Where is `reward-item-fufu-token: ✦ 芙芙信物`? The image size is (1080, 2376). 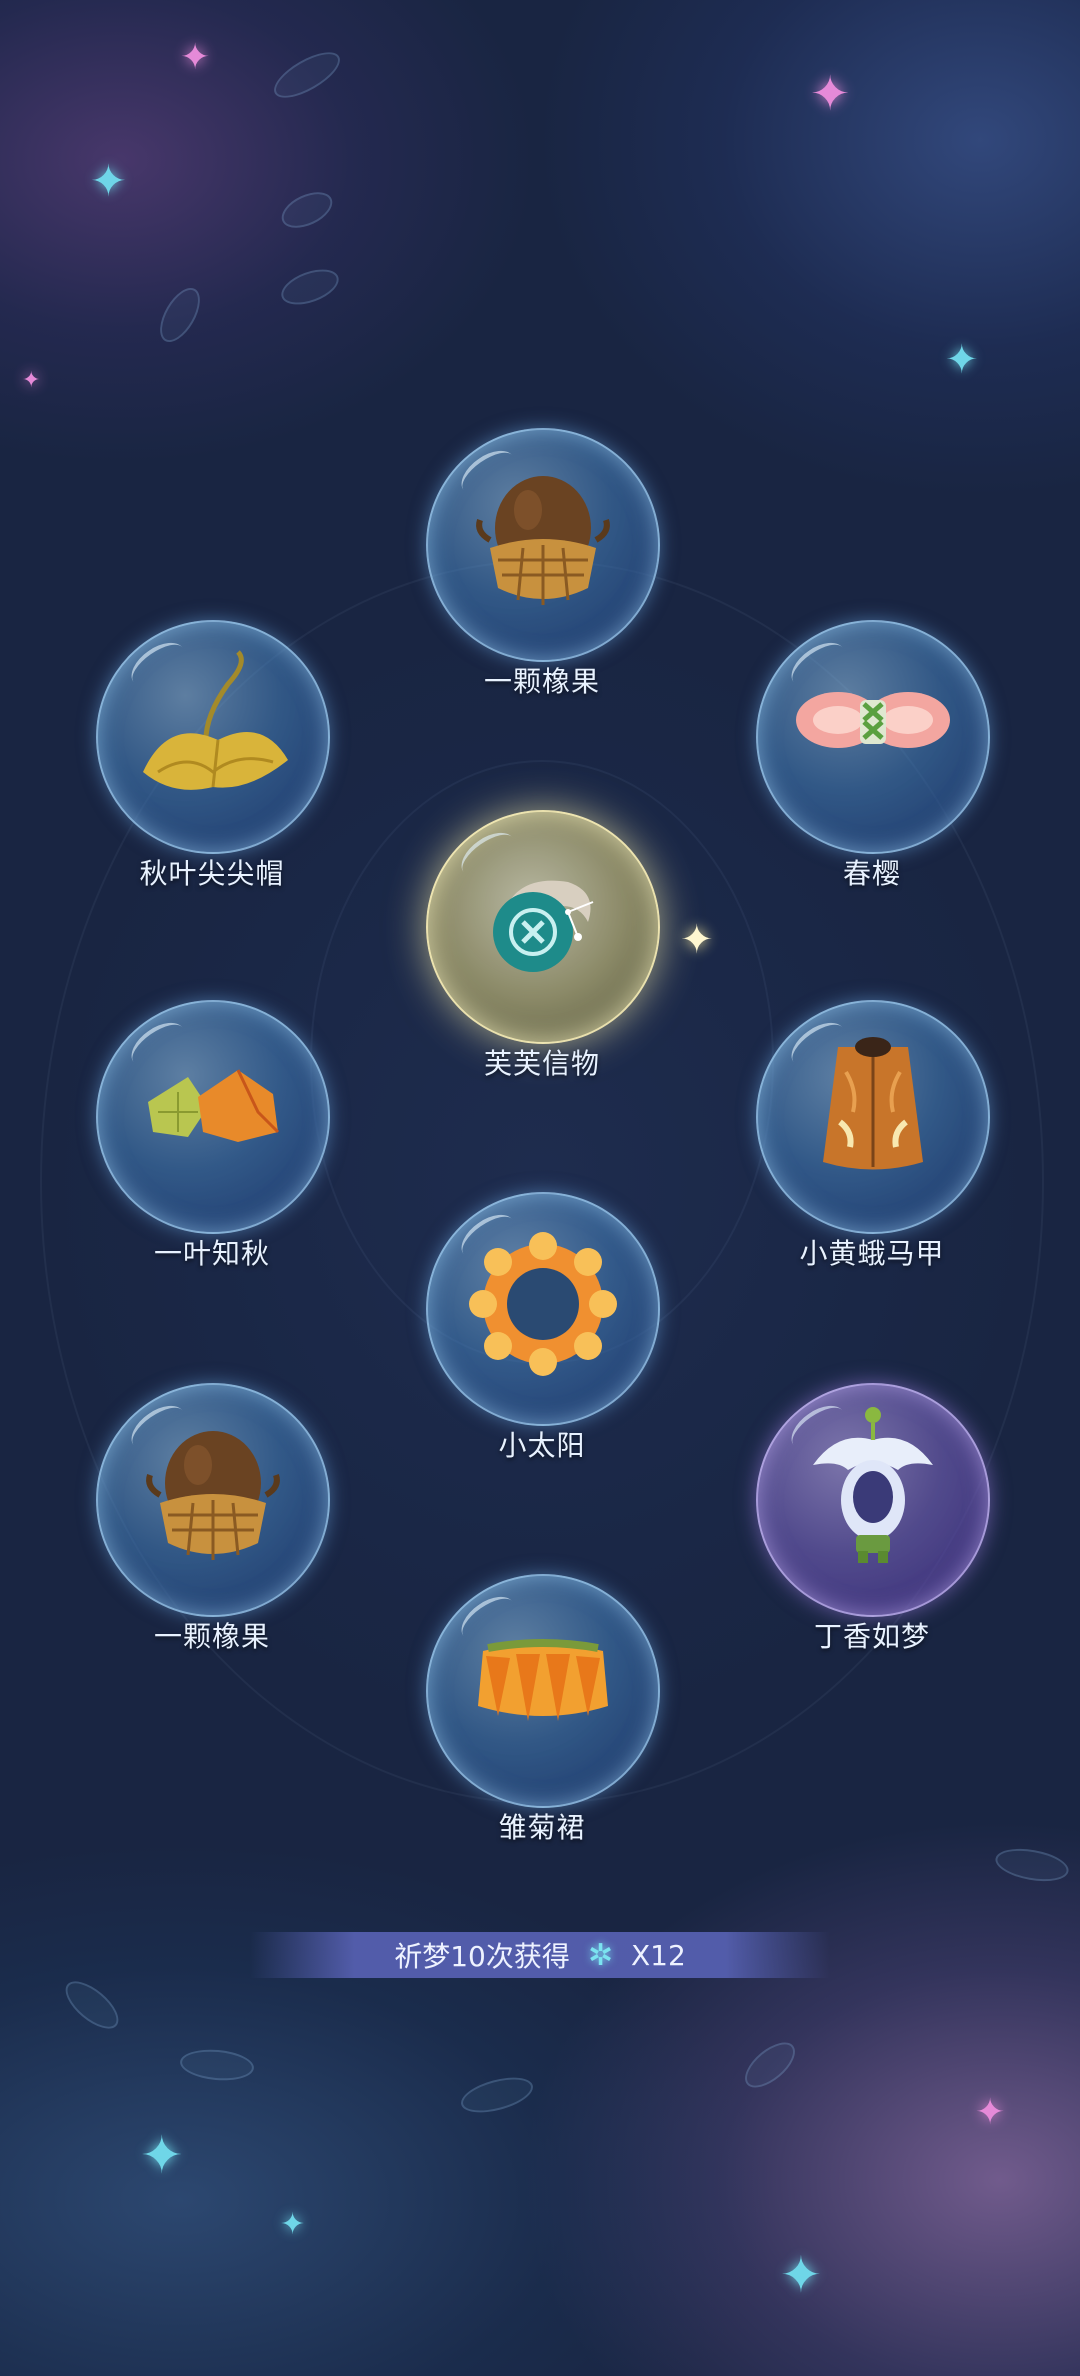
reward-item-fufu-token: ✦ 芙芙信物 is located at coordinates (568, 955).